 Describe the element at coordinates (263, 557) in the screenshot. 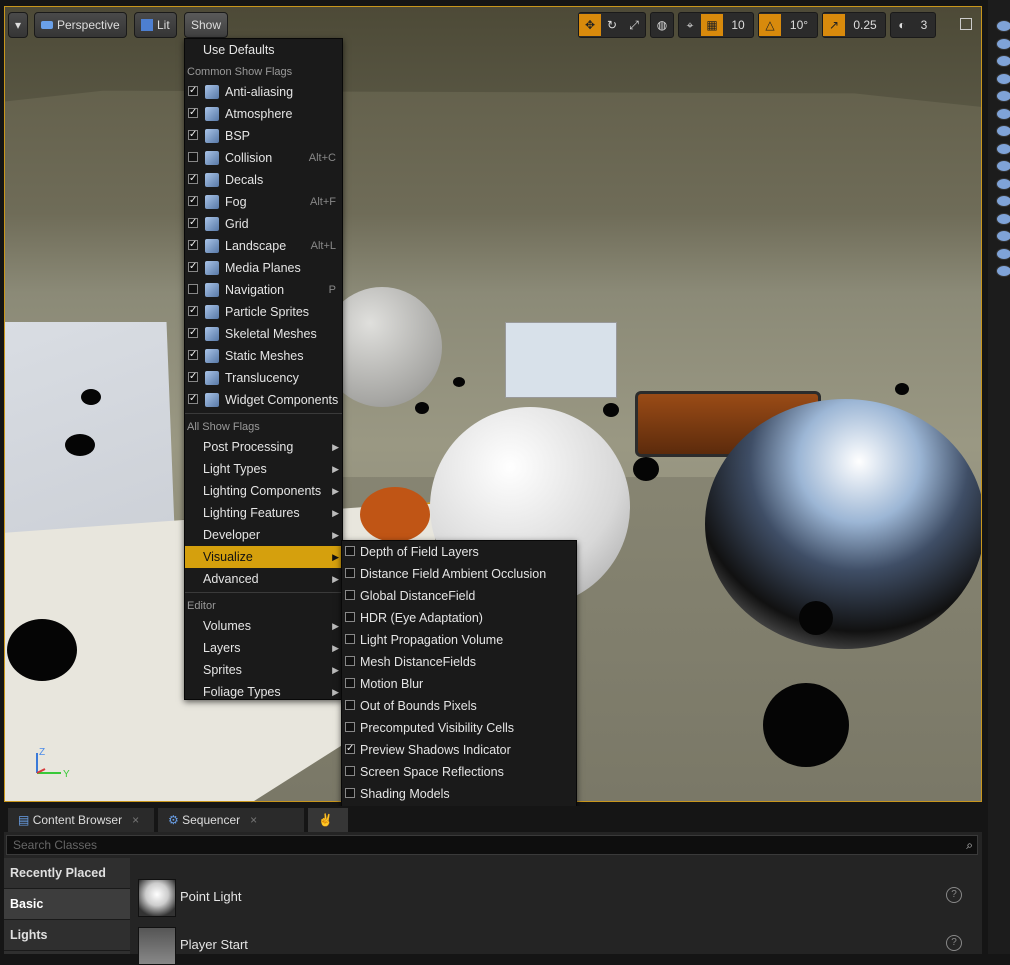

I see `submenu-item: Visualize ▶` at that location.